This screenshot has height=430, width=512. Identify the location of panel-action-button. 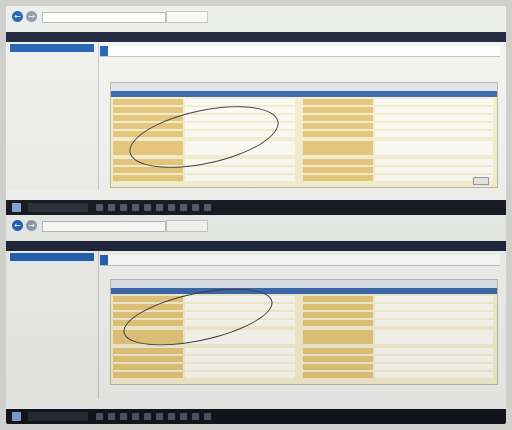
(481, 181).